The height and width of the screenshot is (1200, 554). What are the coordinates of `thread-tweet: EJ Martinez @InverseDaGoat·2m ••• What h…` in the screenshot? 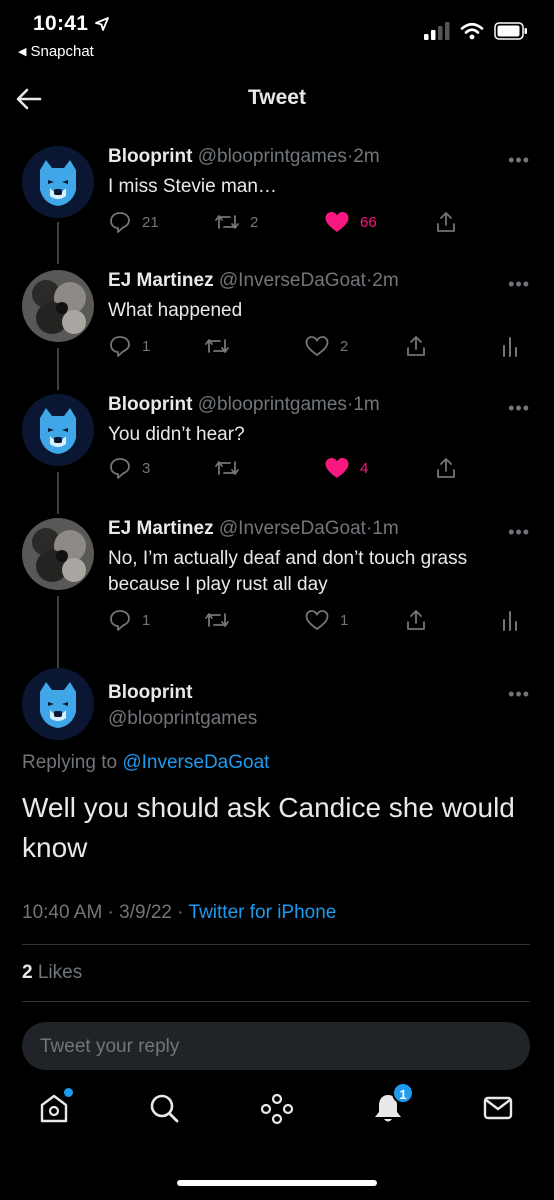 It's located at (277, 320).